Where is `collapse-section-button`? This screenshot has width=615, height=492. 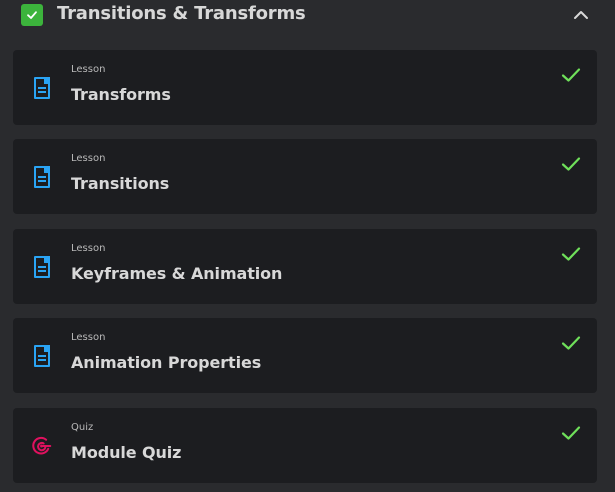 collapse-section-button is located at coordinates (581, 15).